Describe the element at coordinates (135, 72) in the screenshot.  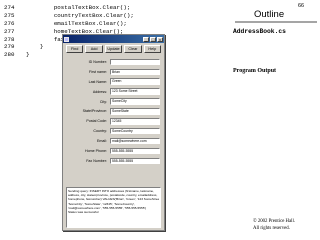
I see `first-name-field: Brian` at that location.